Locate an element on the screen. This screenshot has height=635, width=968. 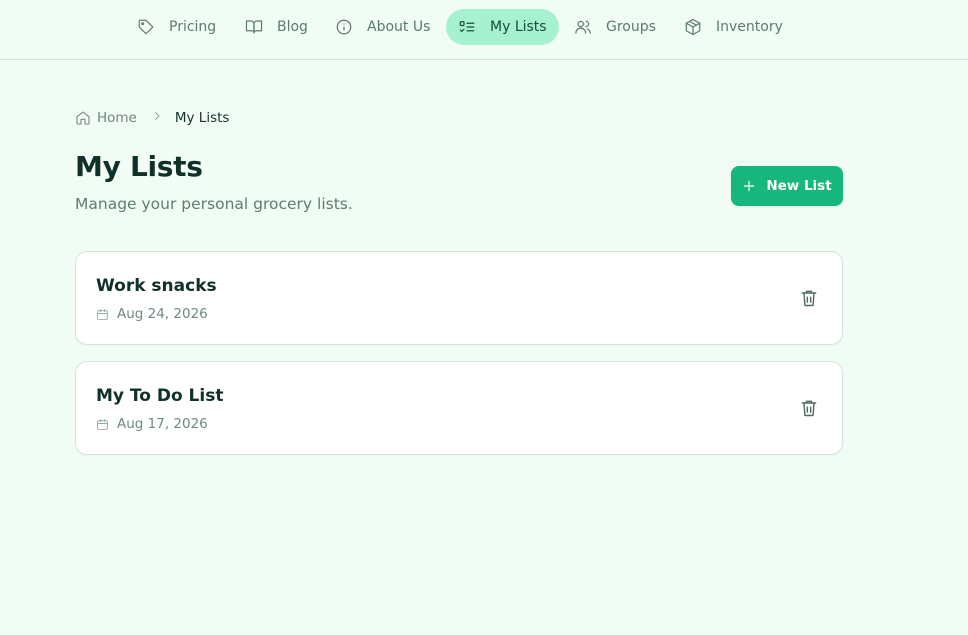
breadcrumb: Home My Lists is located at coordinates (152, 118).